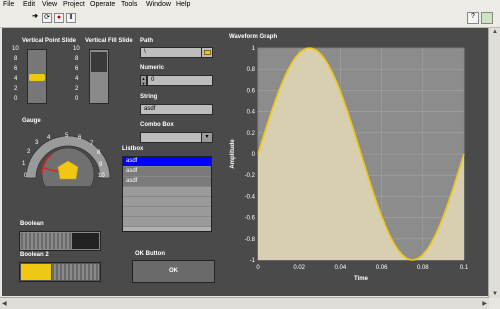 The width and height of the screenshot is (500, 309). Describe the element at coordinates (464, 268) in the screenshot. I see `x-tick-label: 0.1` at that location.